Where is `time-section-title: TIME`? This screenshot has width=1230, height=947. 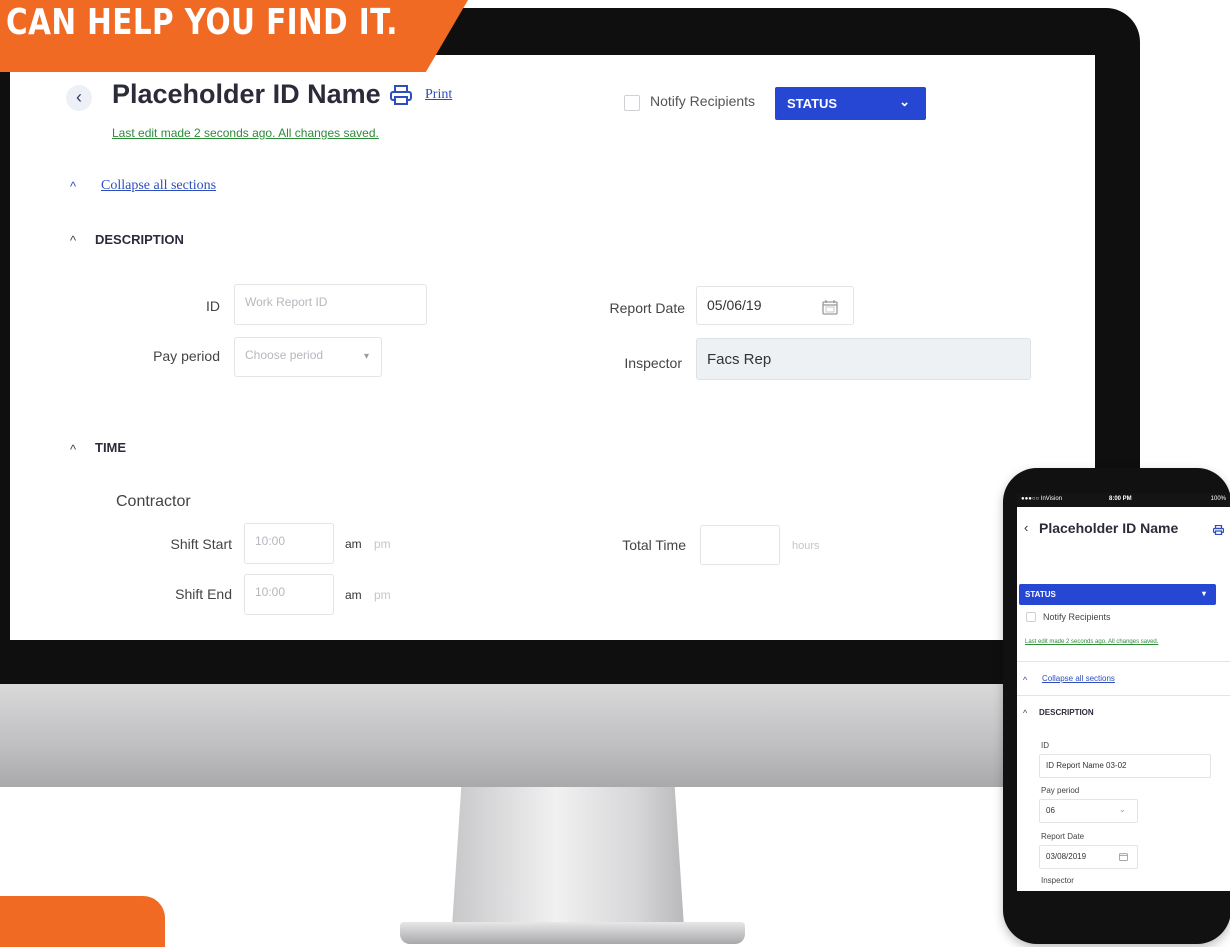
time-section-title: TIME is located at coordinates (111, 447).